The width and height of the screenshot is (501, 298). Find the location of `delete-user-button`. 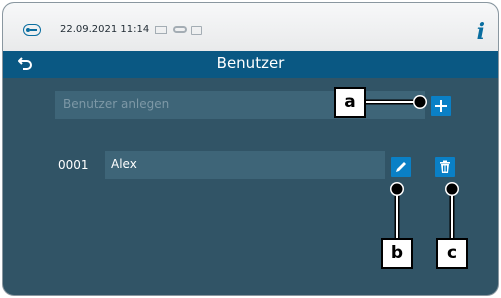

delete-user-button is located at coordinates (445, 167).